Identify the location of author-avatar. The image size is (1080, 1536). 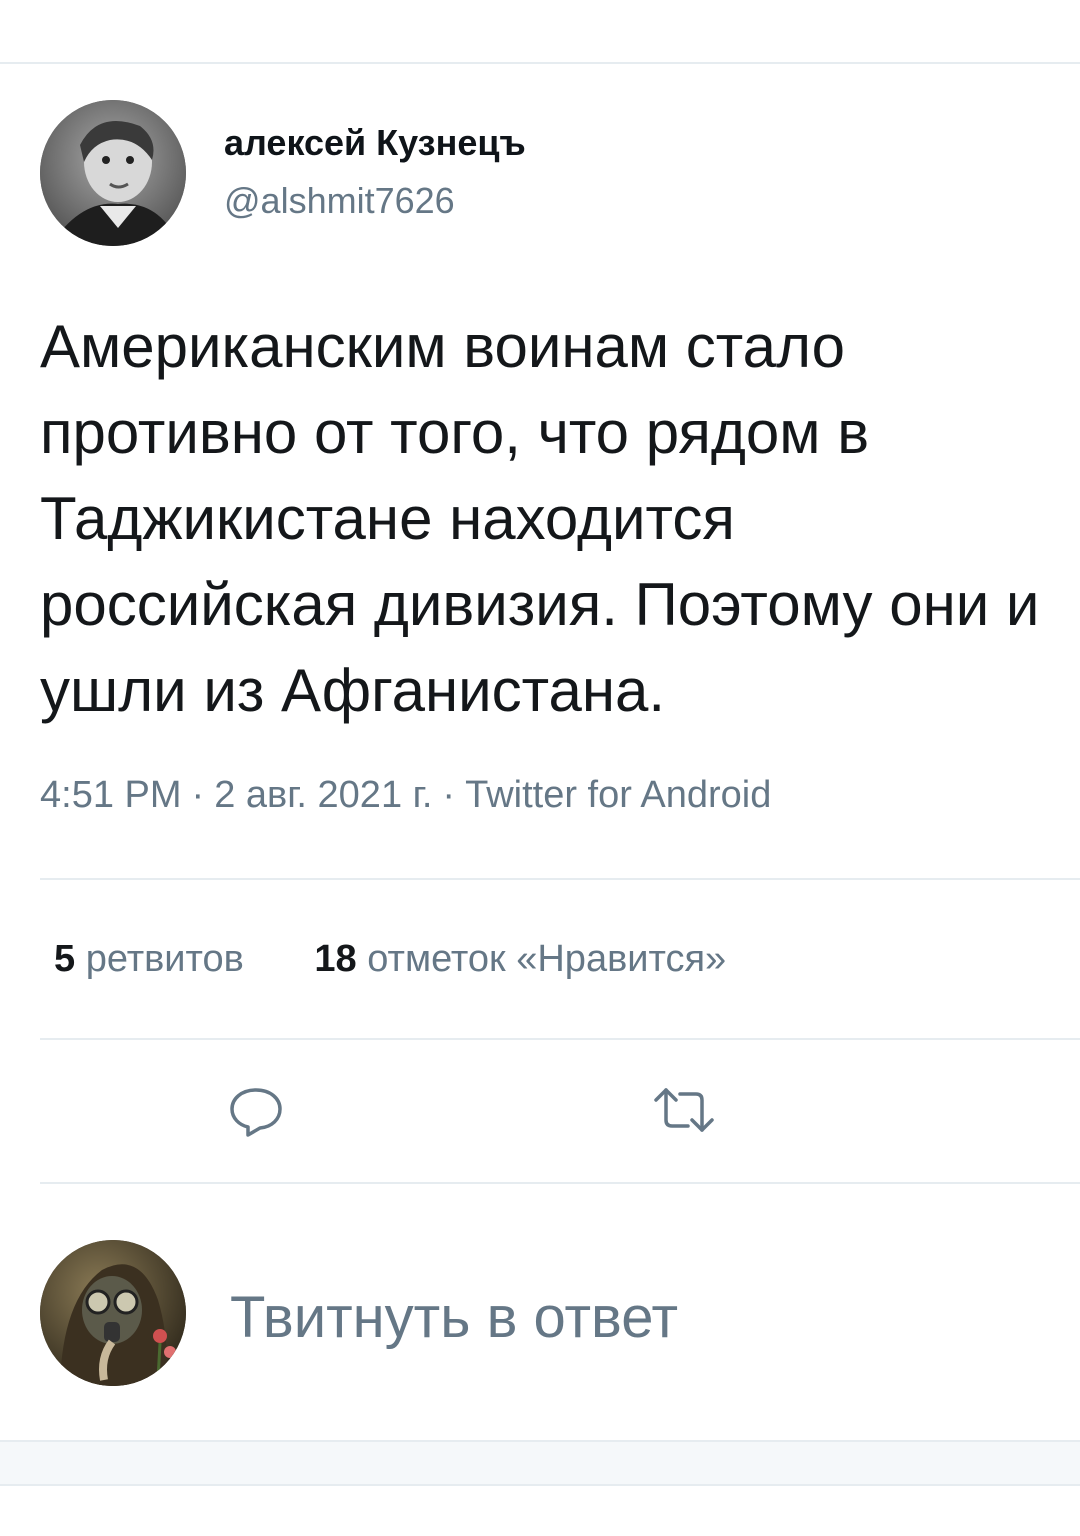
(113, 173).